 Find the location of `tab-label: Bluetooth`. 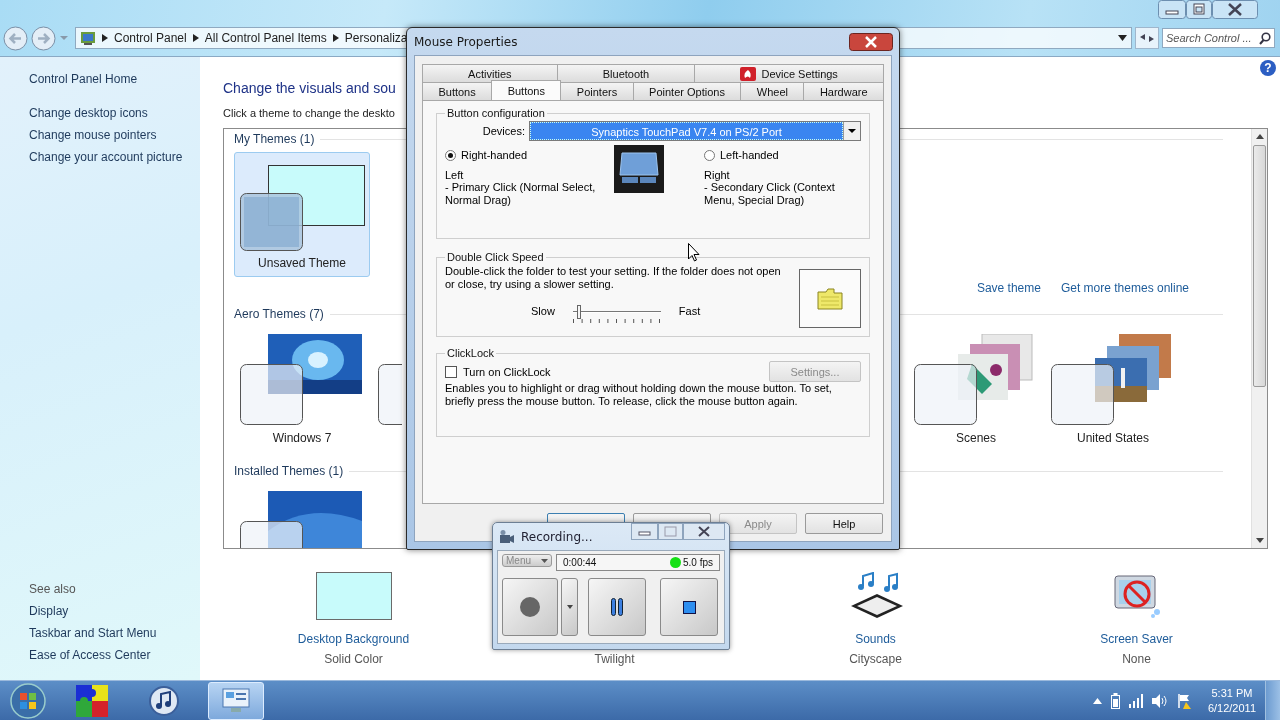

tab-label: Bluetooth is located at coordinates (626, 73).